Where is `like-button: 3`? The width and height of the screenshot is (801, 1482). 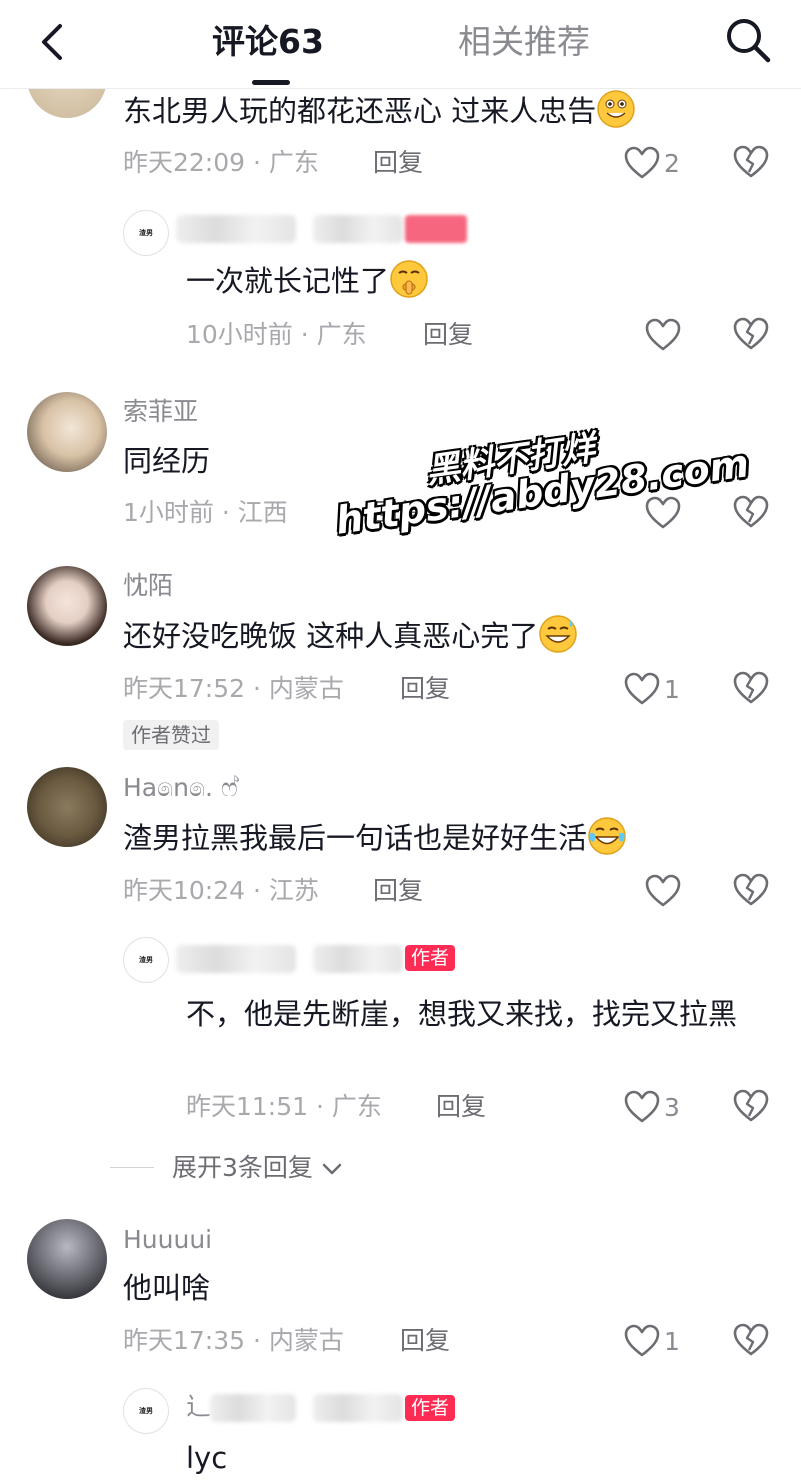 like-button: 3 is located at coordinates (652, 1107).